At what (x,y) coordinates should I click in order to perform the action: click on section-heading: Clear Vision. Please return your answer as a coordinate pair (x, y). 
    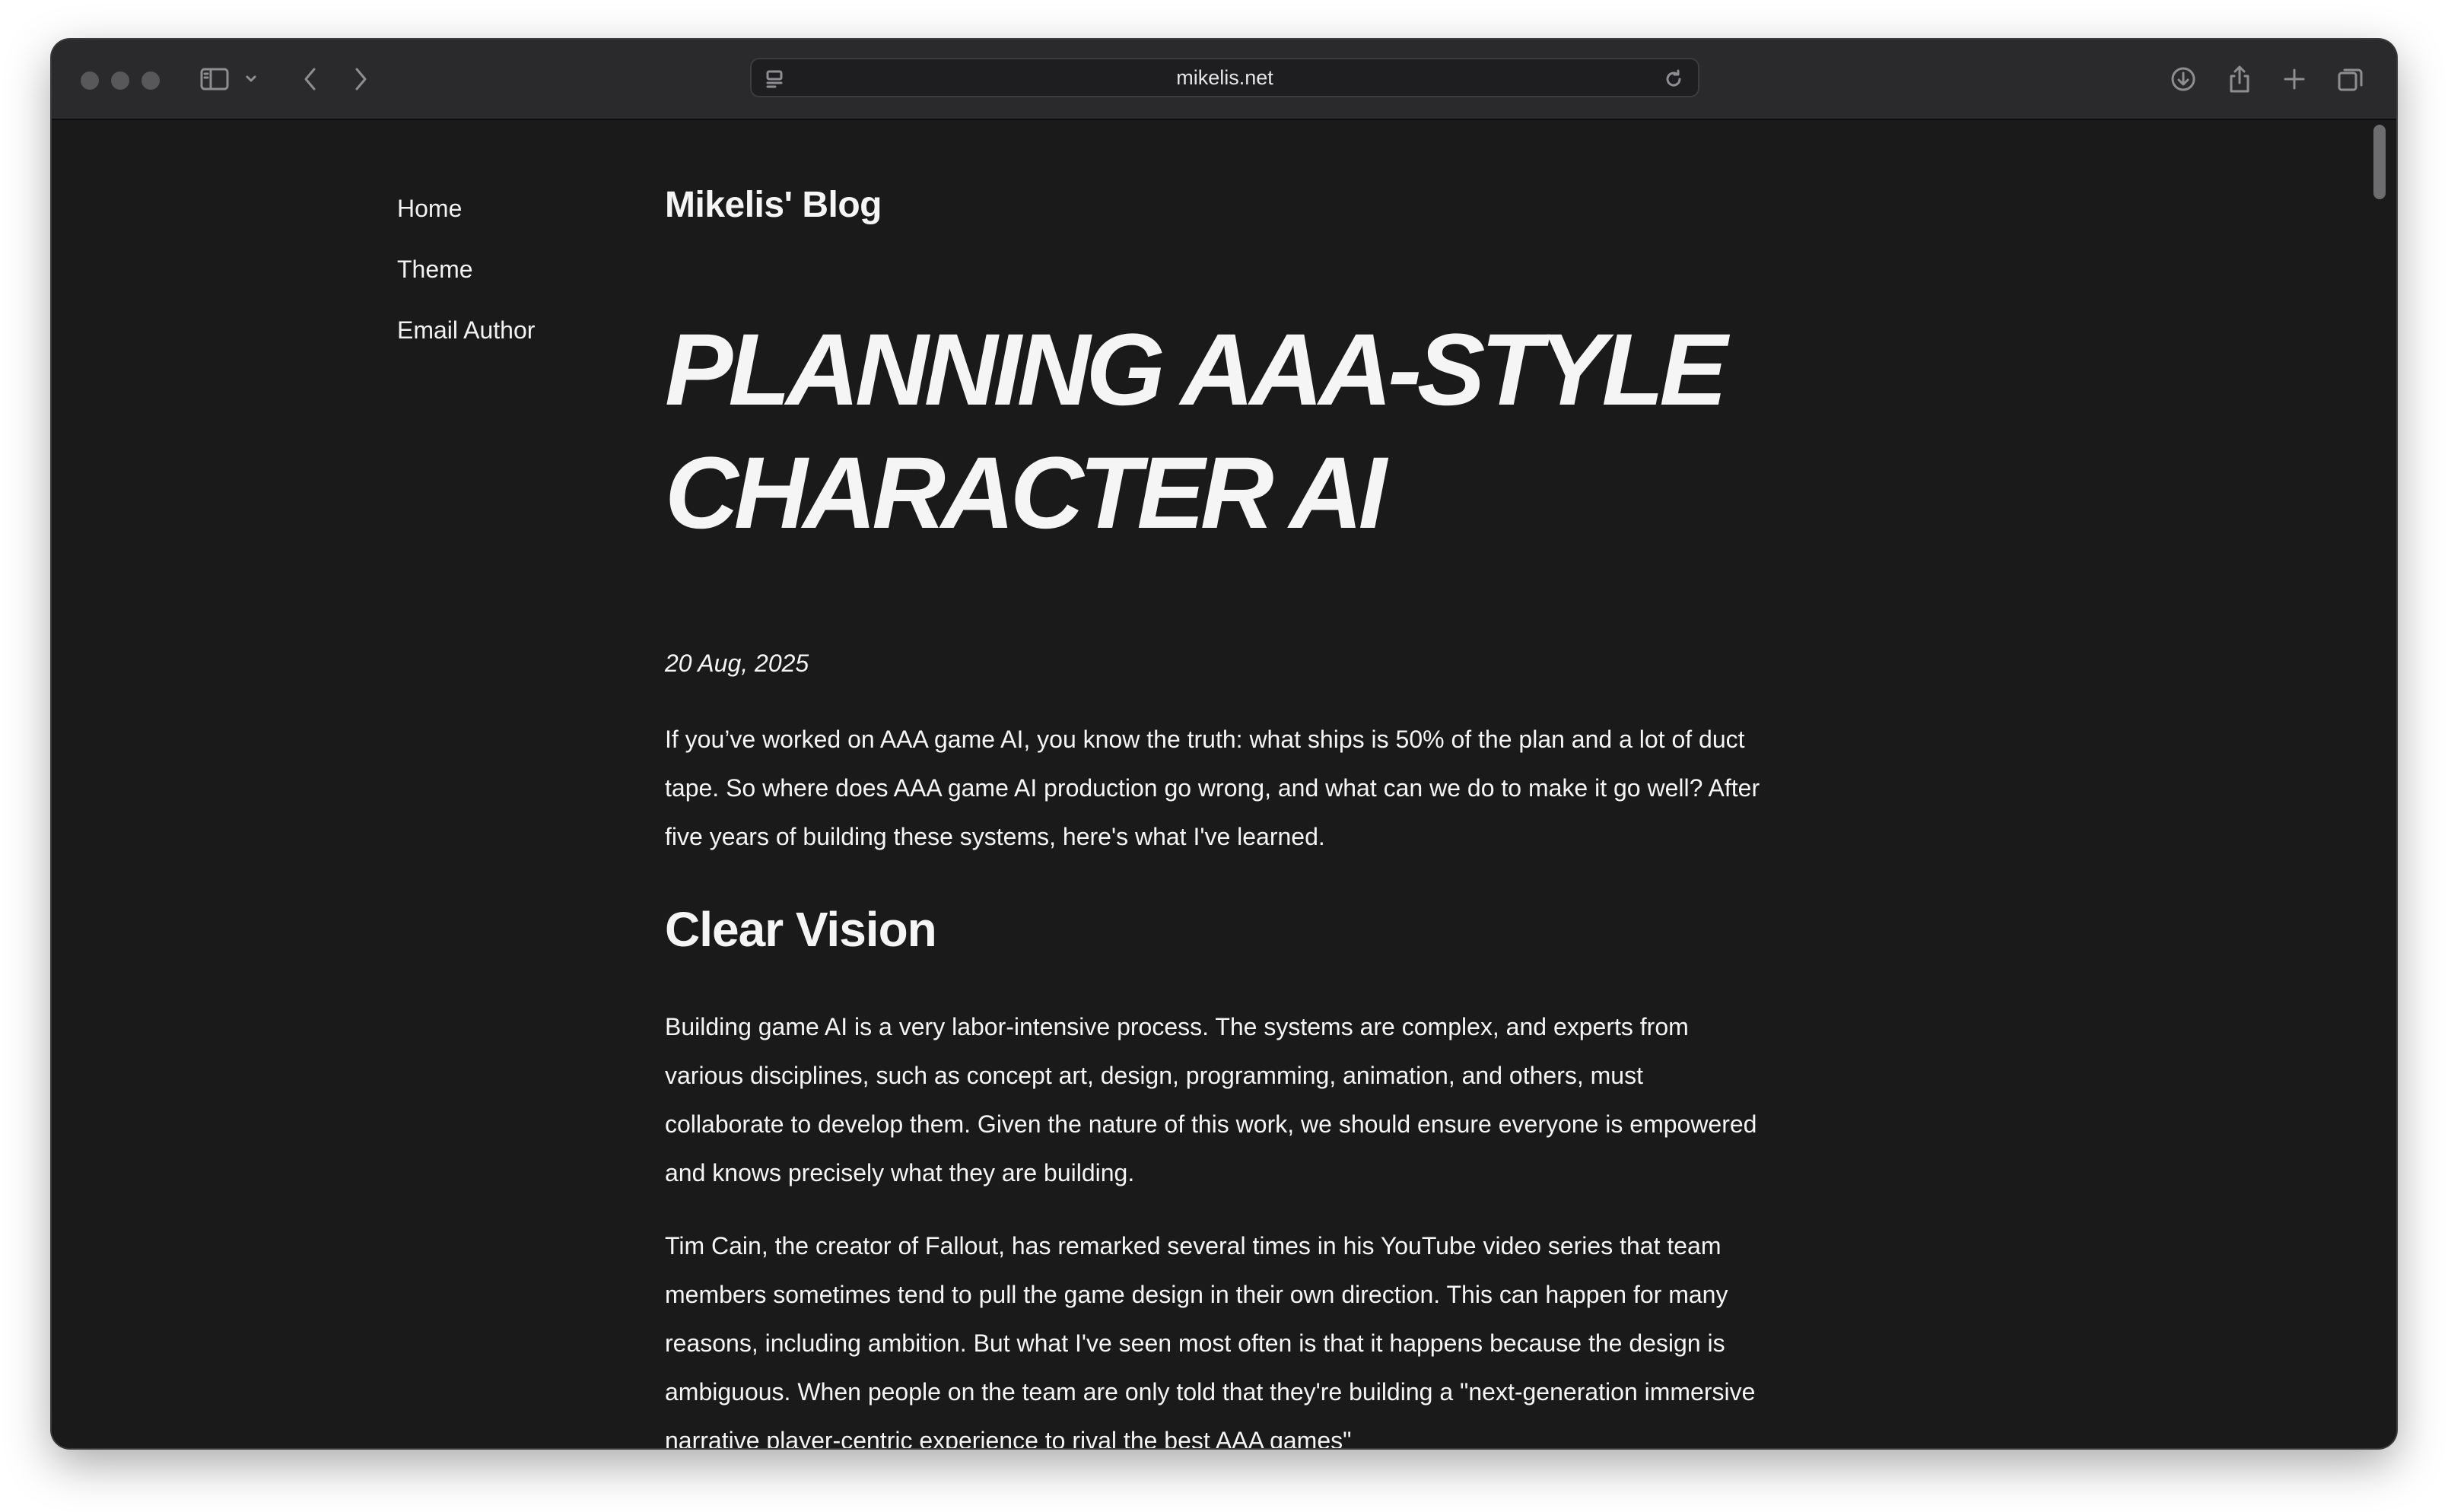
    Looking at the image, I should click on (801, 929).